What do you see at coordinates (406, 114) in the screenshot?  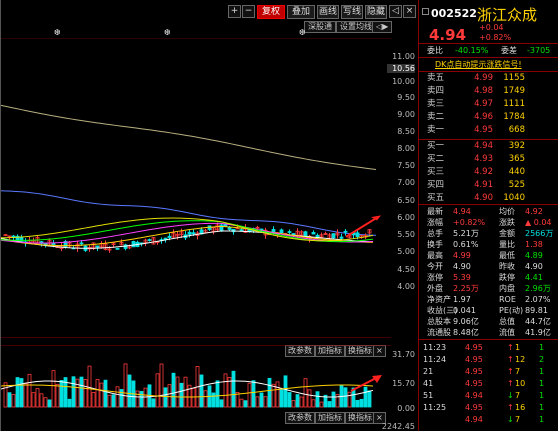 I see `price-axis-label: 9.00` at bounding box center [406, 114].